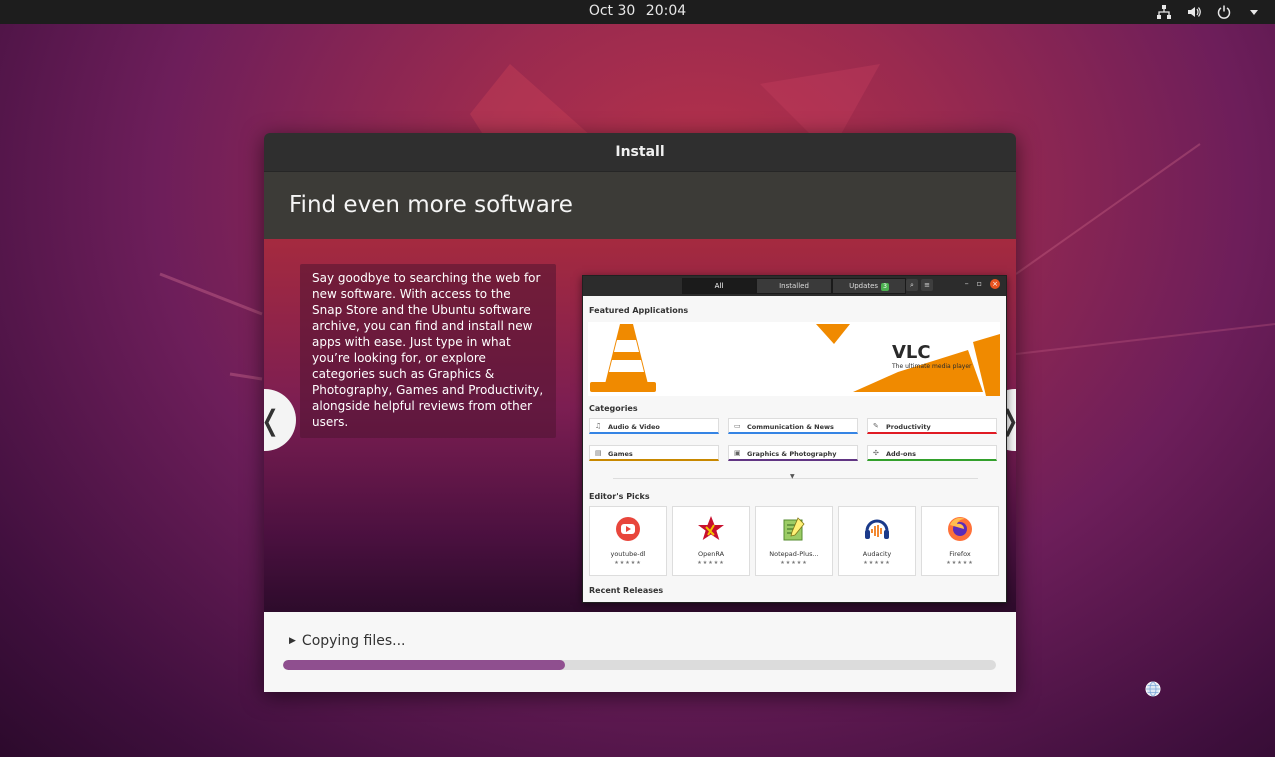 The height and width of the screenshot is (757, 1275). Describe the element at coordinates (919, 285) in the screenshot. I see `software-header-icons: ⌕ ≡` at that location.